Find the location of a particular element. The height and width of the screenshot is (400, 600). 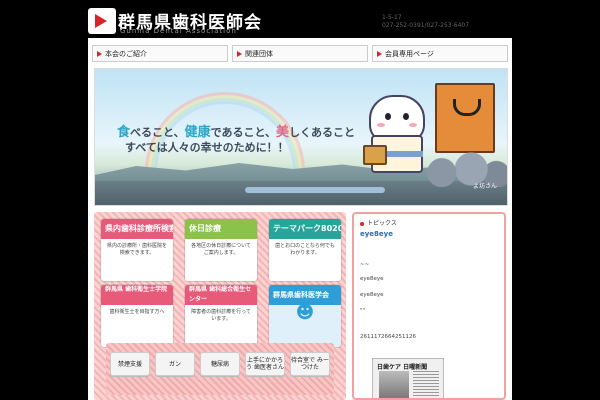

tile-title: 県内歯科診療所検索 is located at coordinates (137, 229).